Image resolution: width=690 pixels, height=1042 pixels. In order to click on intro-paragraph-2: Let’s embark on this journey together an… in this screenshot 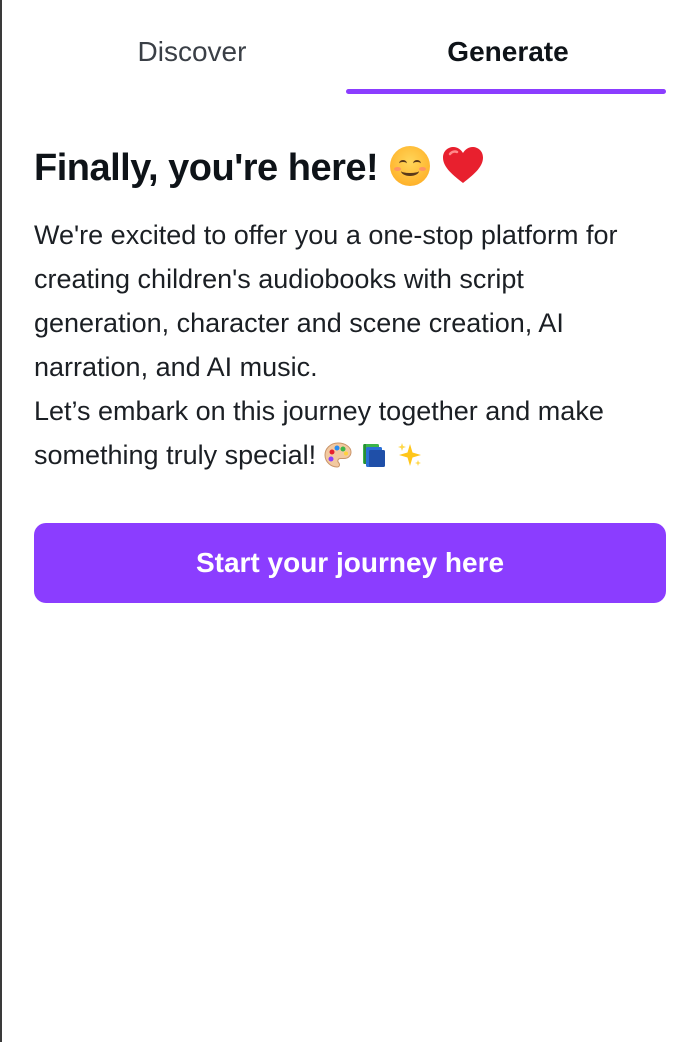, I will do `click(350, 433)`.